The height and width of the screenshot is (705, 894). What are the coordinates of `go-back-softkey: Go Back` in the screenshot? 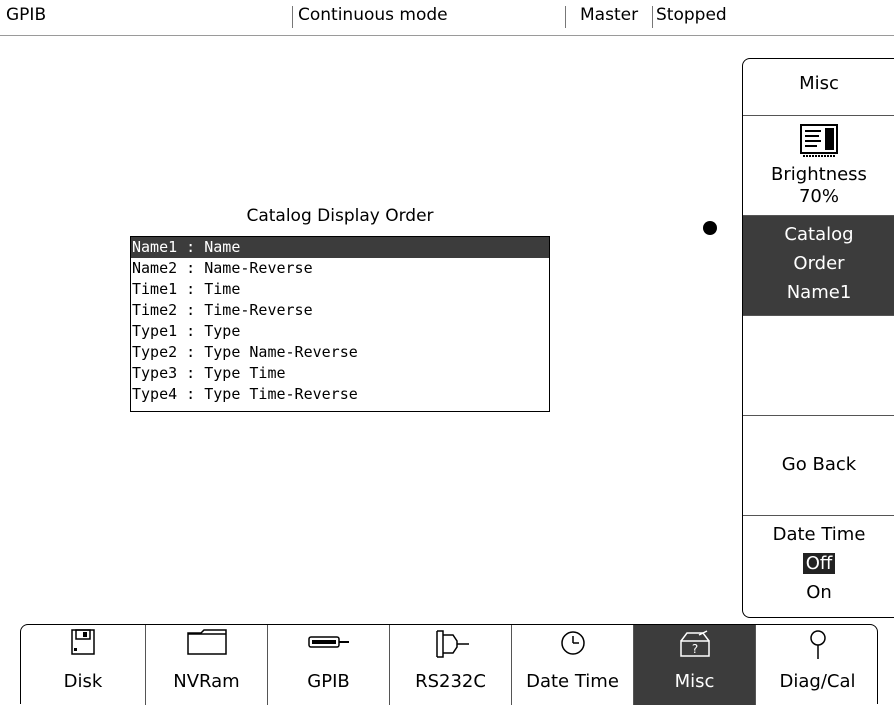 It's located at (818, 465).